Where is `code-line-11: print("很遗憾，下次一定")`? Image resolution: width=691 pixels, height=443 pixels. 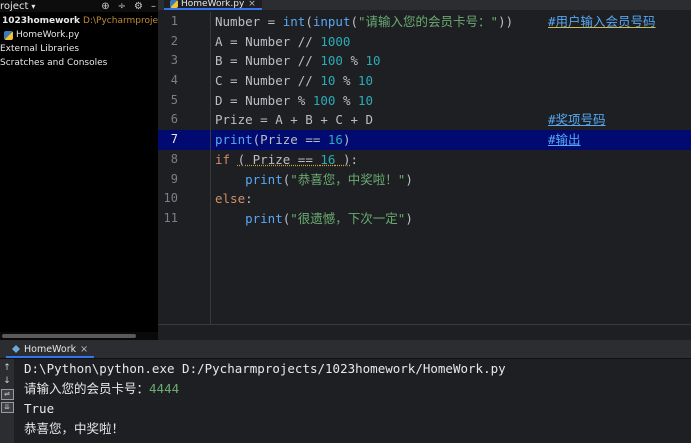
code-line-11: print("很遗憾，下次一定") is located at coordinates (451, 219).